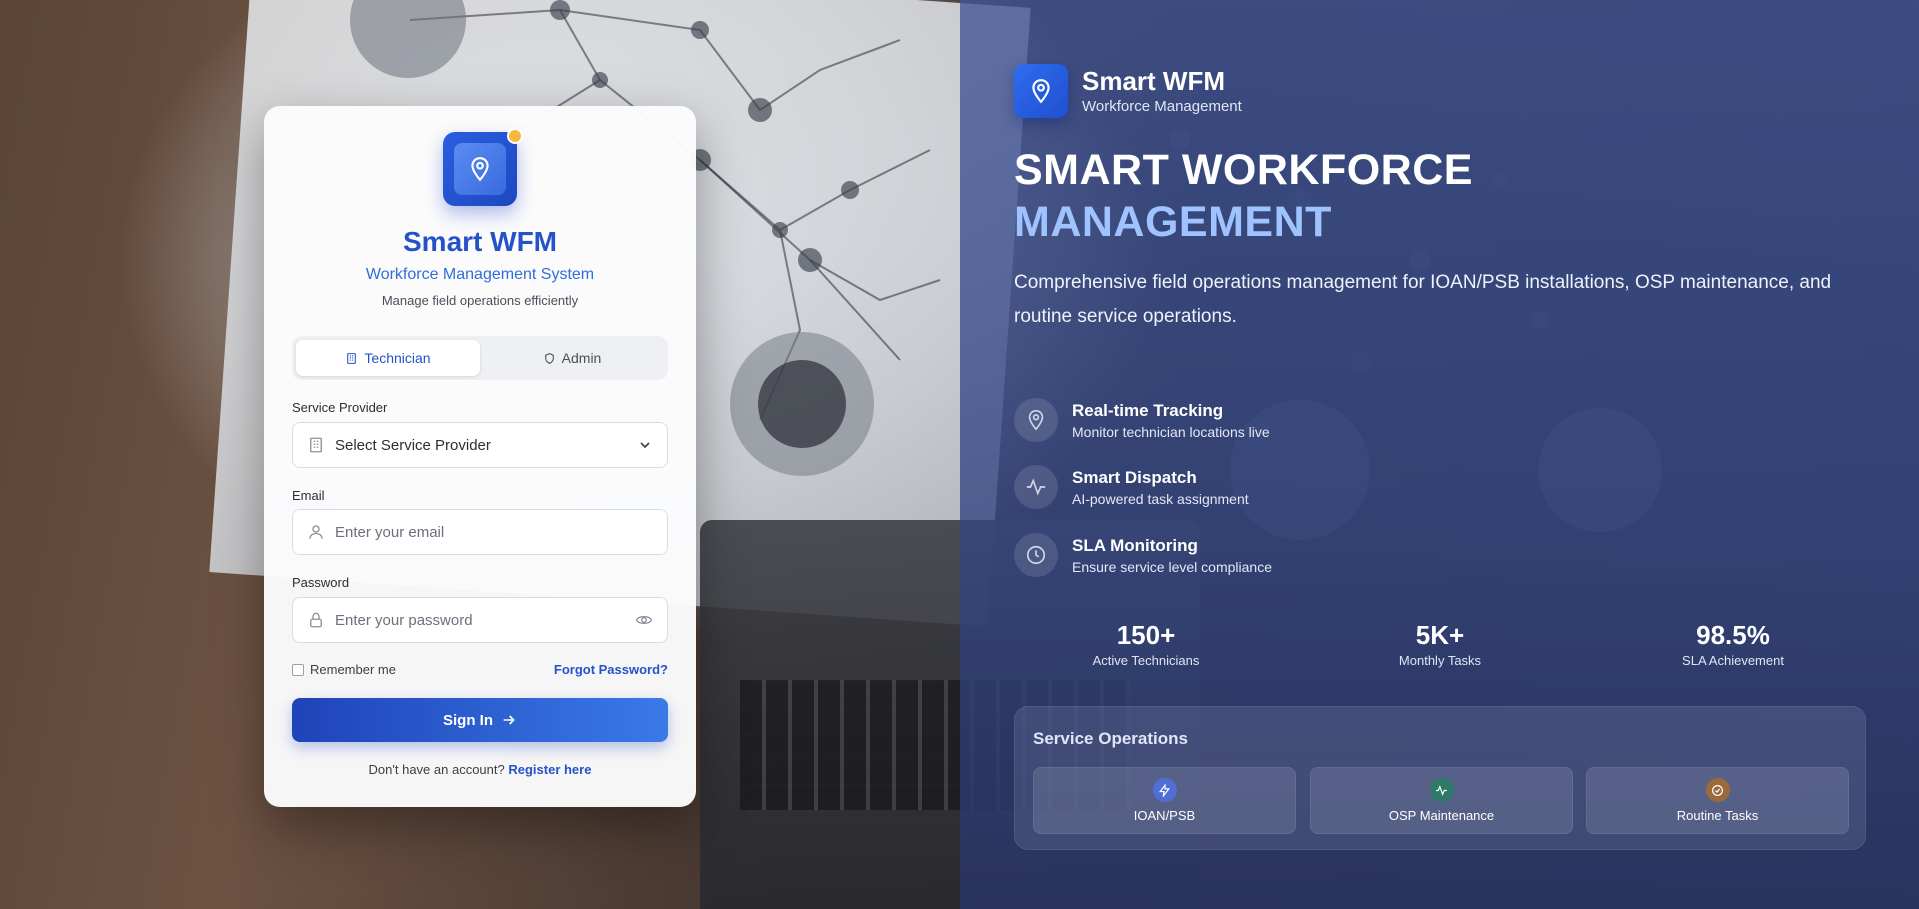  I want to click on password-label: Password, so click(321, 582).